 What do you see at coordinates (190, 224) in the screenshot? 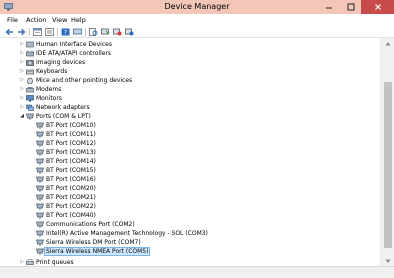
I see `port-item: Communications Port (COM2)` at bounding box center [190, 224].